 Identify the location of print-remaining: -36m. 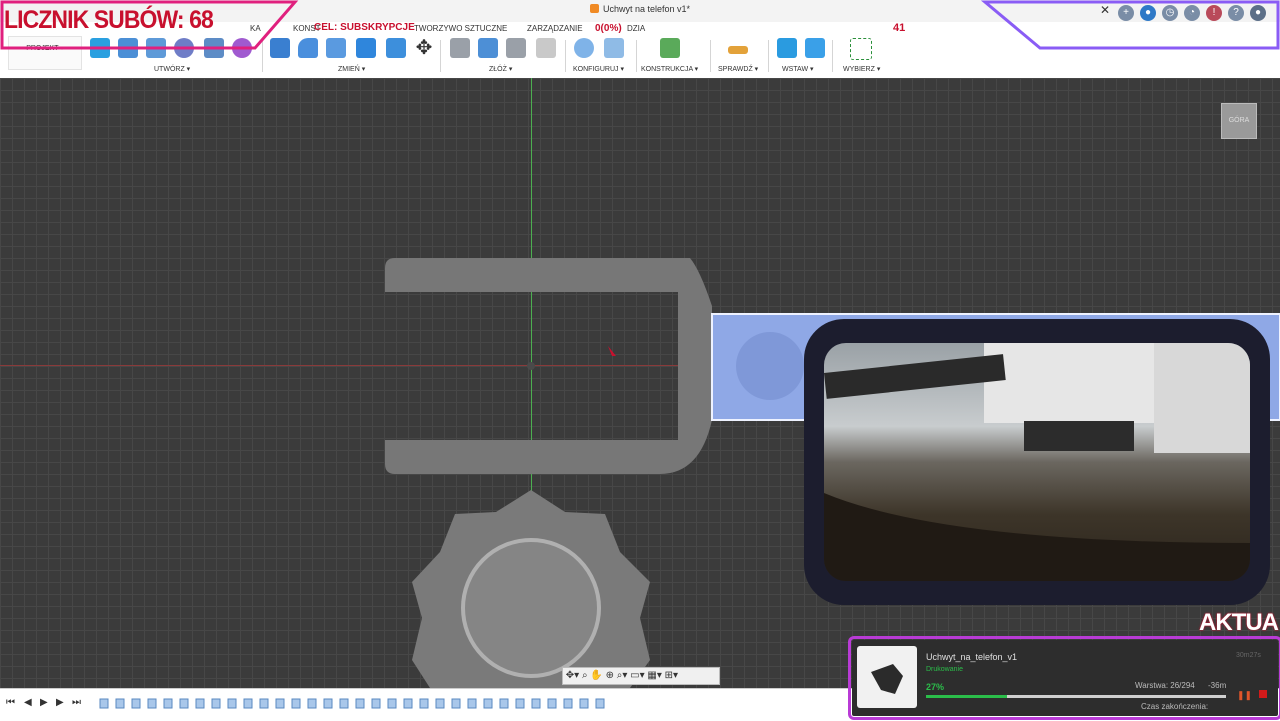
(1217, 685).